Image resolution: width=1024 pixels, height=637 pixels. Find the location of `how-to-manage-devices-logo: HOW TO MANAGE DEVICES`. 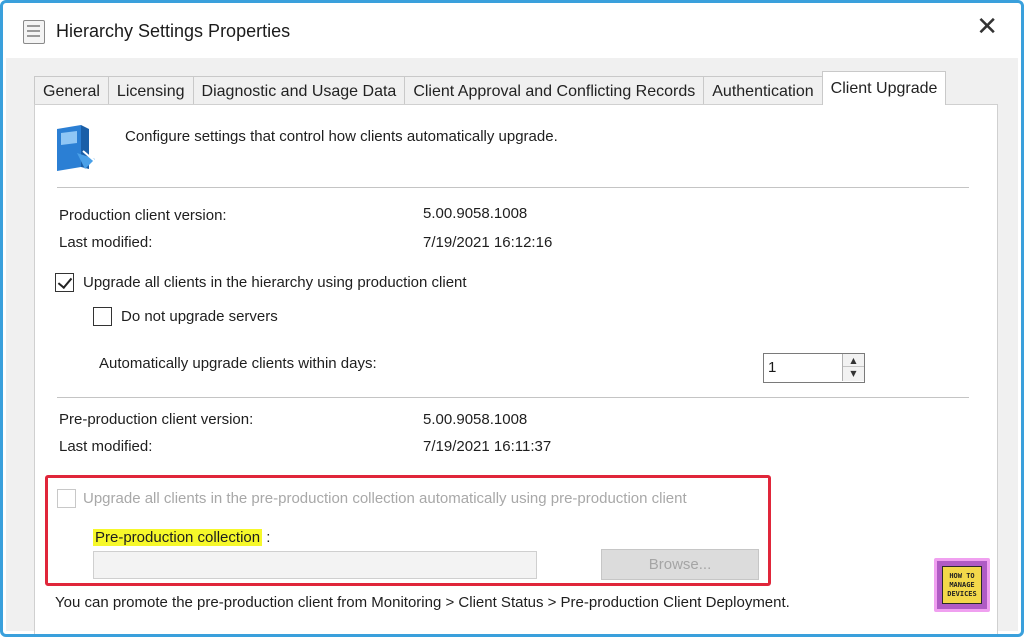

how-to-manage-devices-logo: HOW TO MANAGE DEVICES is located at coordinates (962, 585).